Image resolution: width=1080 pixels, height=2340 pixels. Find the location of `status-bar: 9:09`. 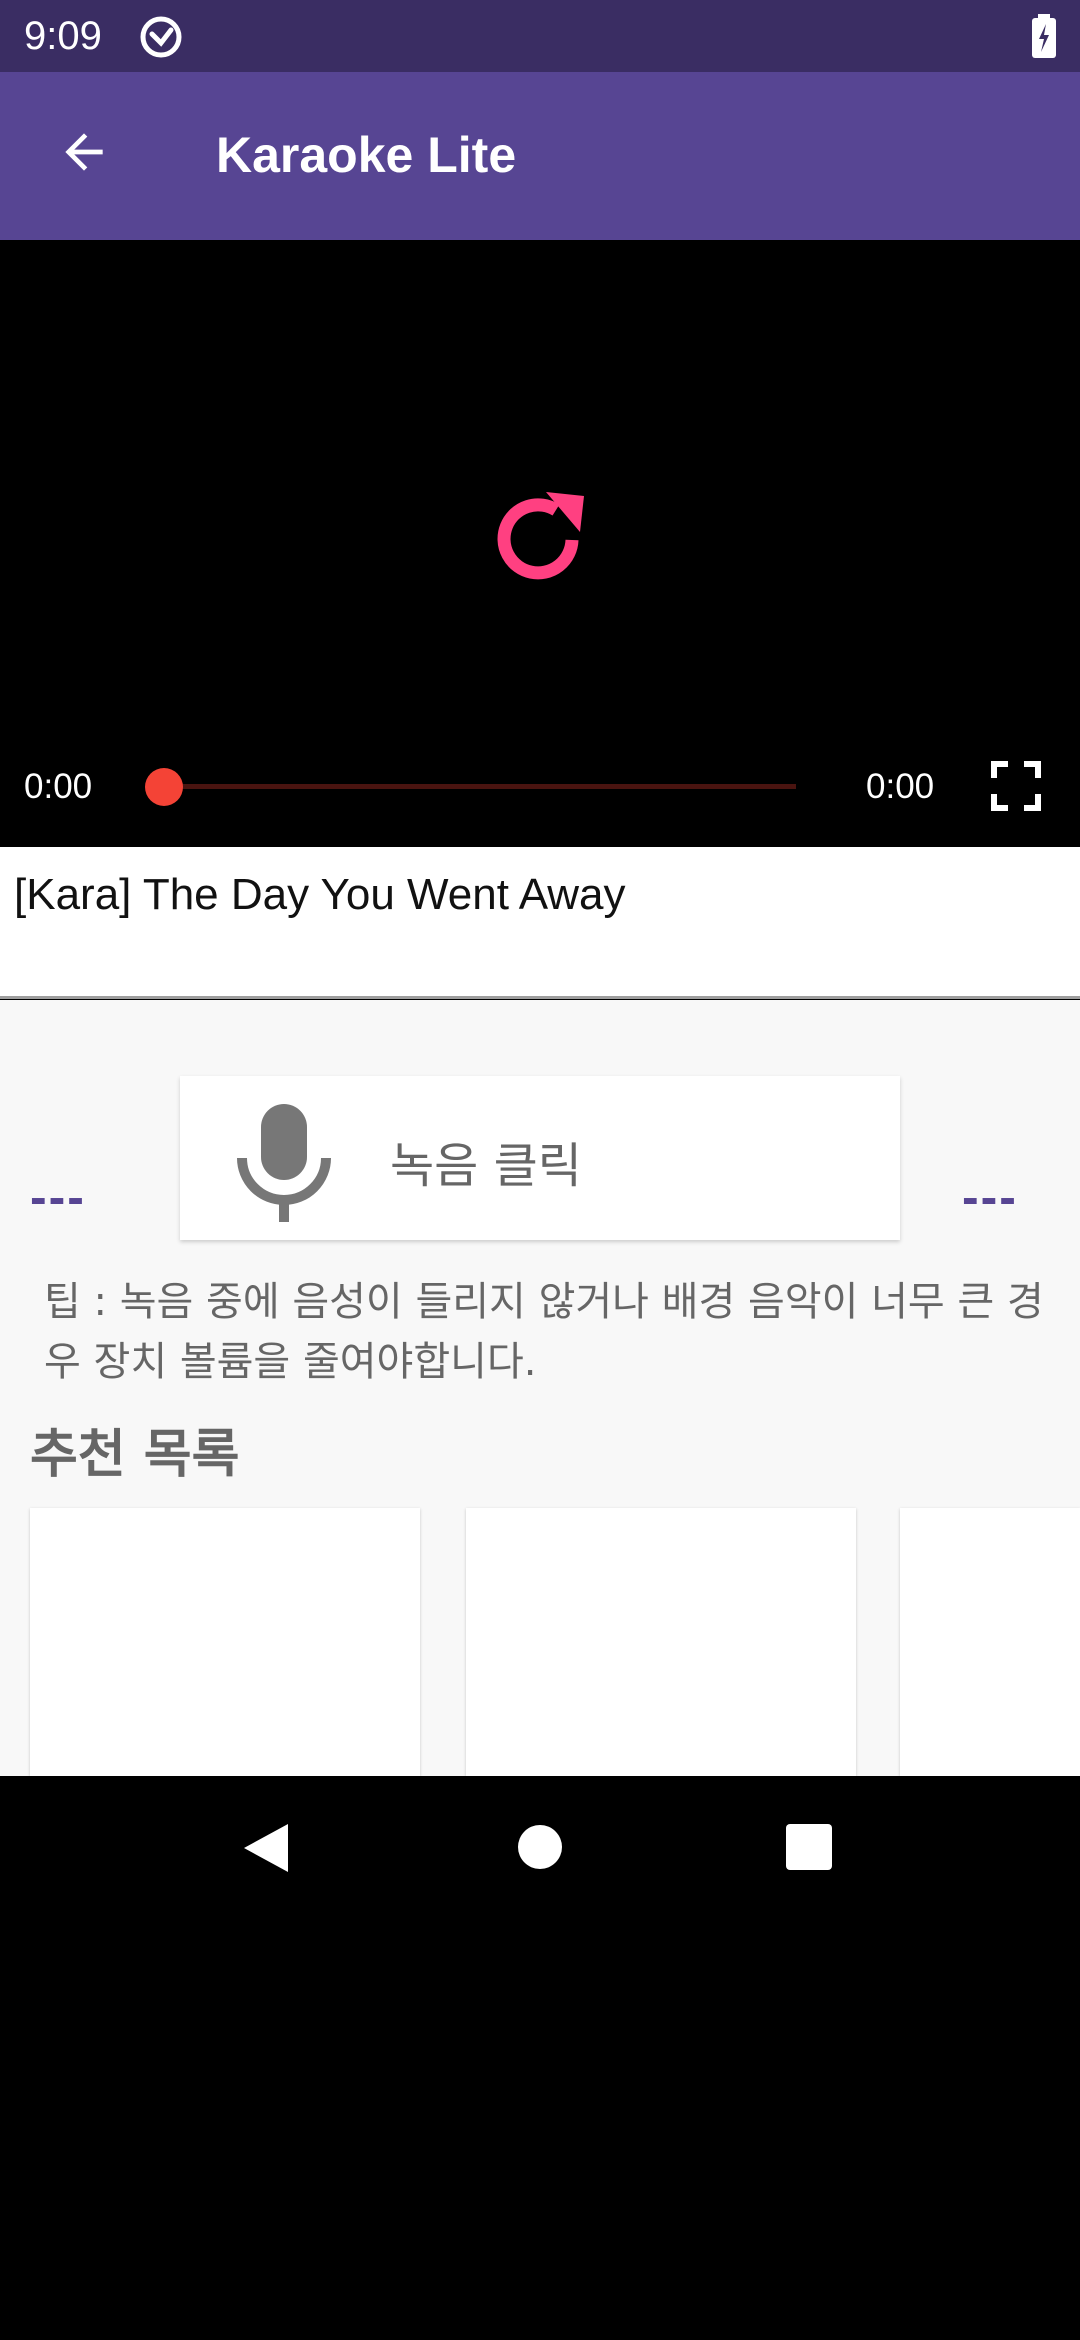

status-bar: 9:09 is located at coordinates (540, 36).